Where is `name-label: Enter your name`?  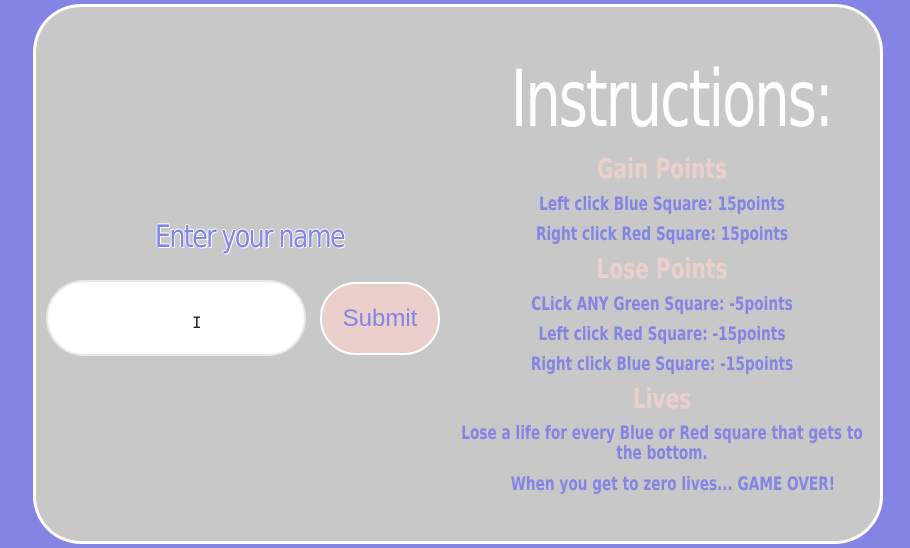 name-label: Enter your name is located at coordinates (250, 237).